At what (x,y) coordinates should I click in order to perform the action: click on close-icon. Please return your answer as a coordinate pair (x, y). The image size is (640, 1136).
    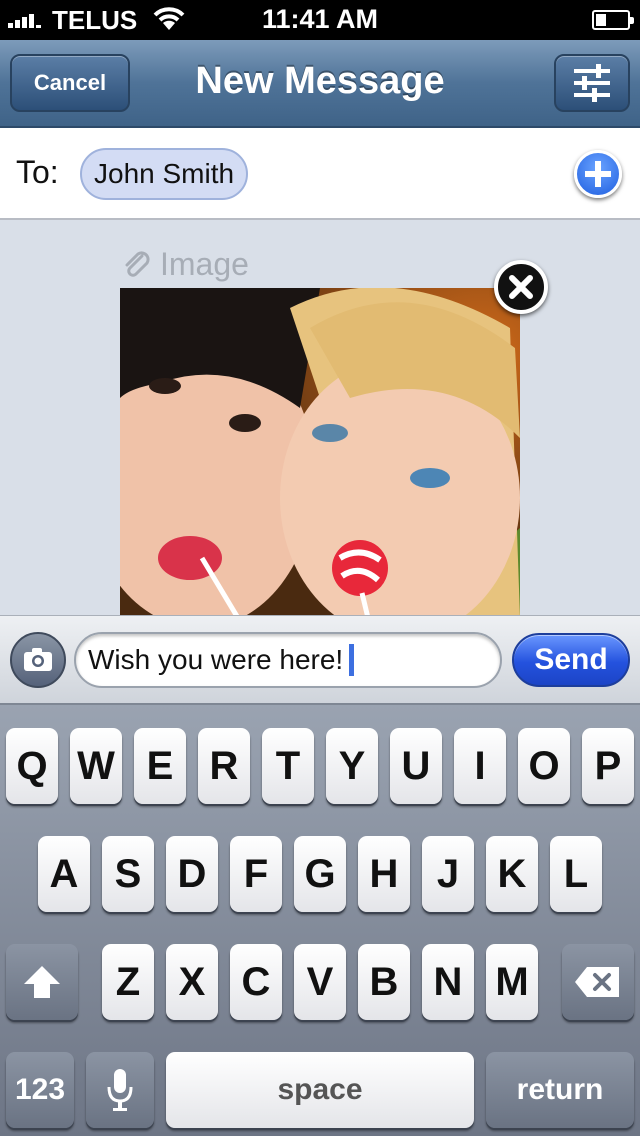
    Looking at the image, I should click on (521, 287).